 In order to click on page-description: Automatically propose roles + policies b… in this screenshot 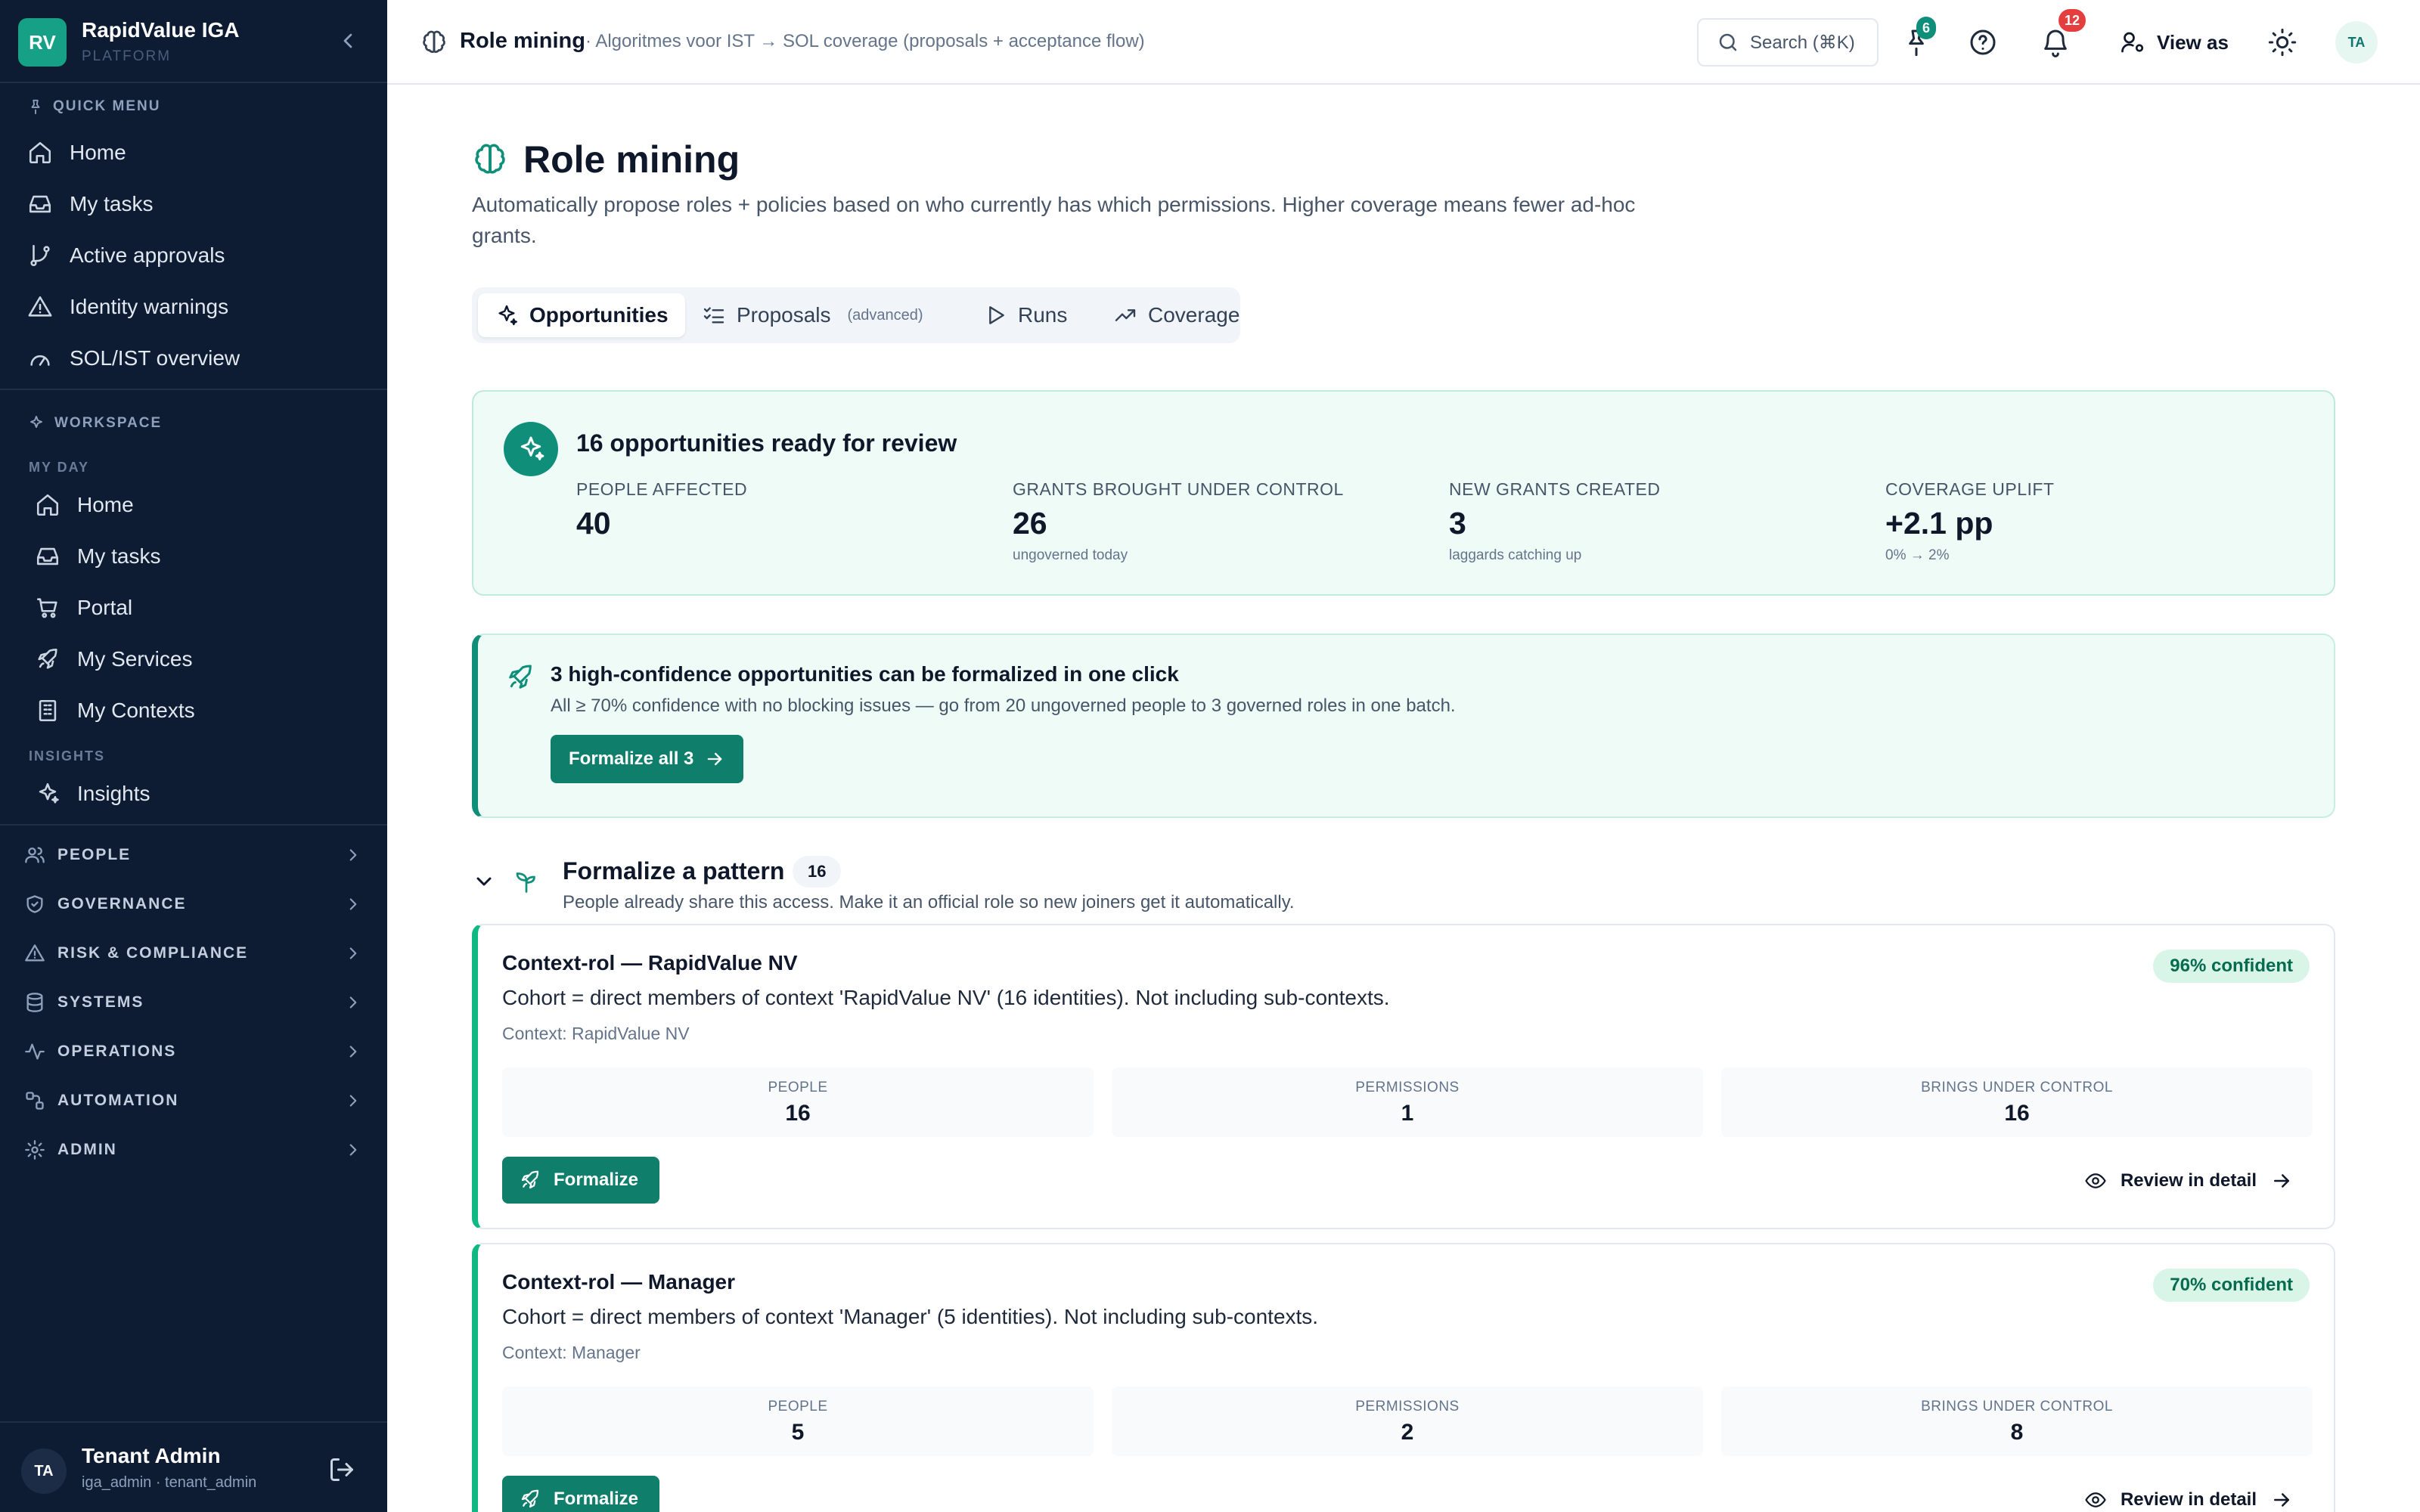, I will do `click(1054, 220)`.